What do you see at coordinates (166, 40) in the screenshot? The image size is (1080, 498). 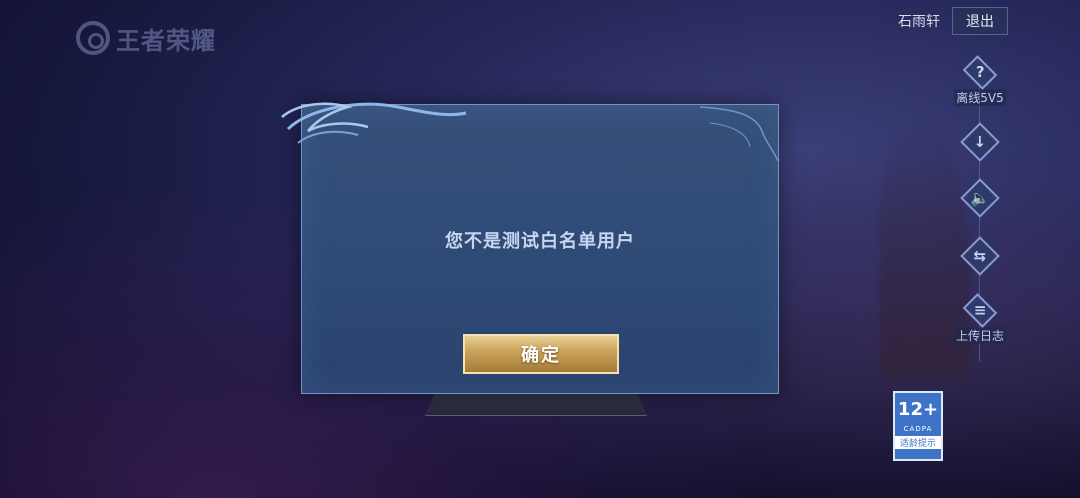 I see `logo-text: 王者荣耀` at bounding box center [166, 40].